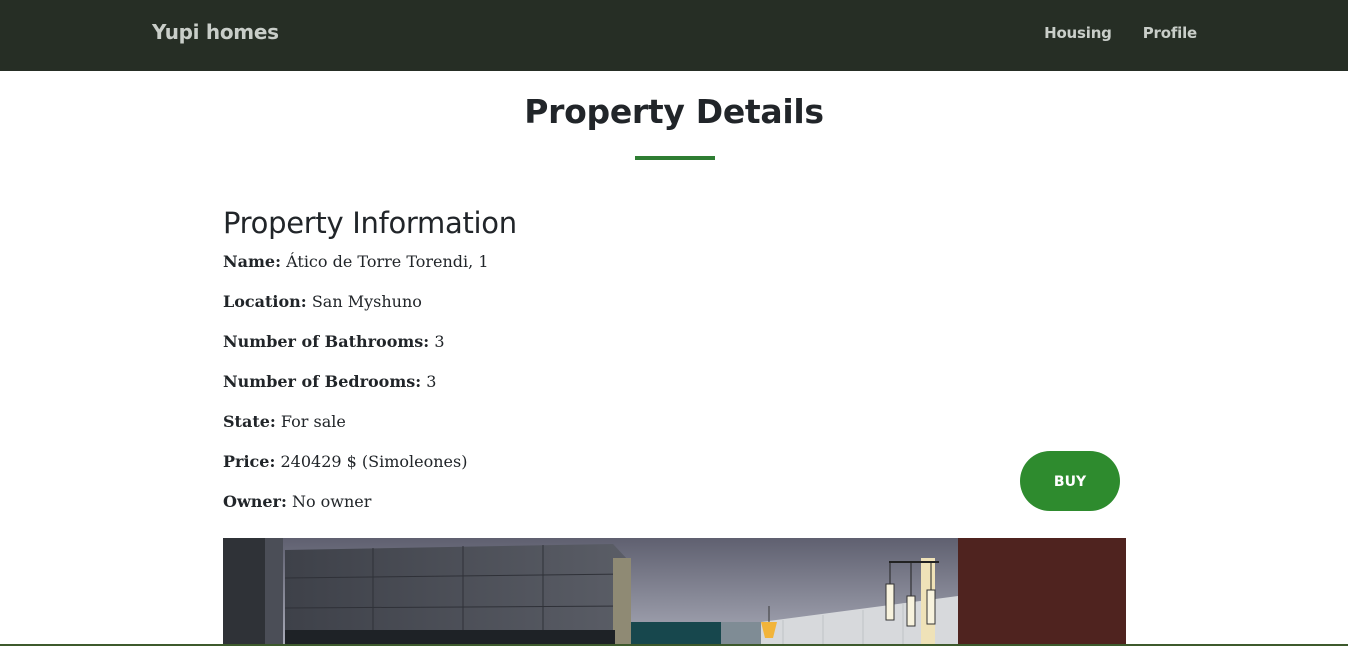 The width and height of the screenshot is (1348, 646). I want to click on info-label: State:, so click(249, 421).